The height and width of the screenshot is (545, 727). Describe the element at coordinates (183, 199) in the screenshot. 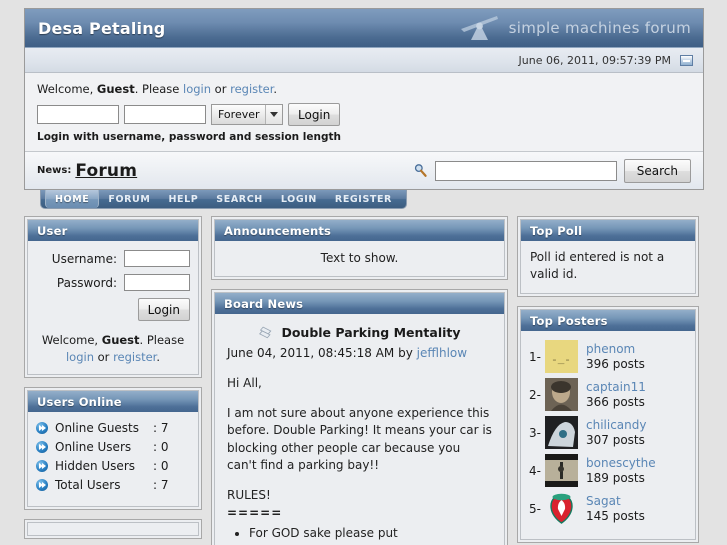

I see `tab-help: HELP` at that location.